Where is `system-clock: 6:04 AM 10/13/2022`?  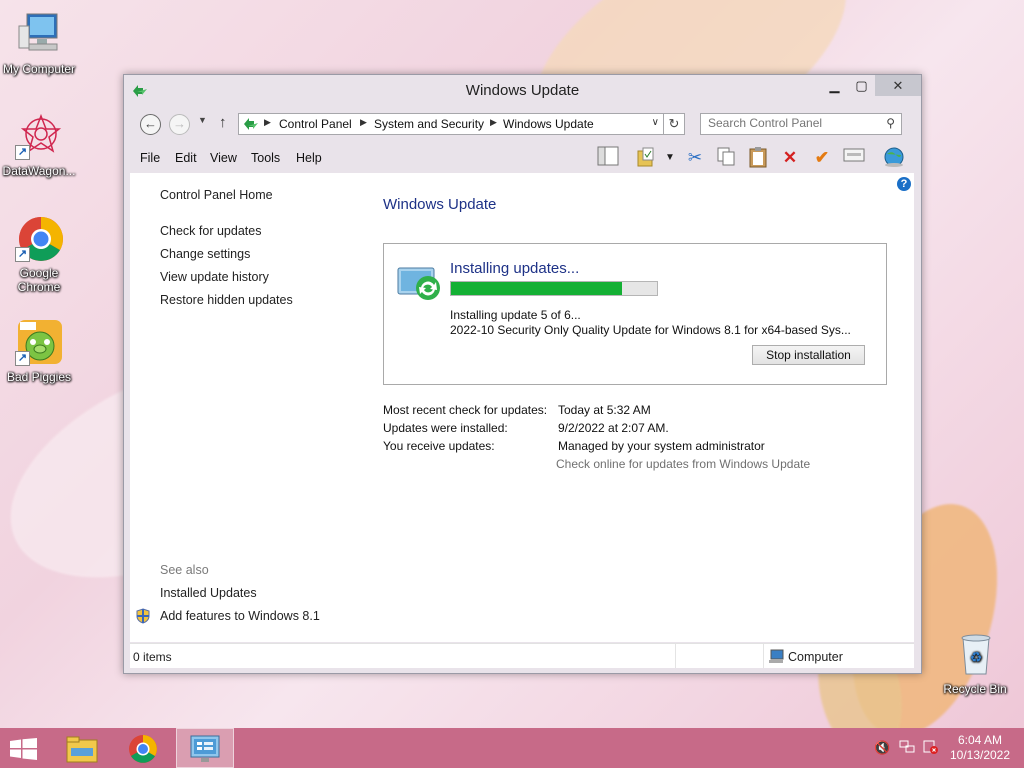 system-clock: 6:04 AM 10/13/2022 is located at coordinates (980, 748).